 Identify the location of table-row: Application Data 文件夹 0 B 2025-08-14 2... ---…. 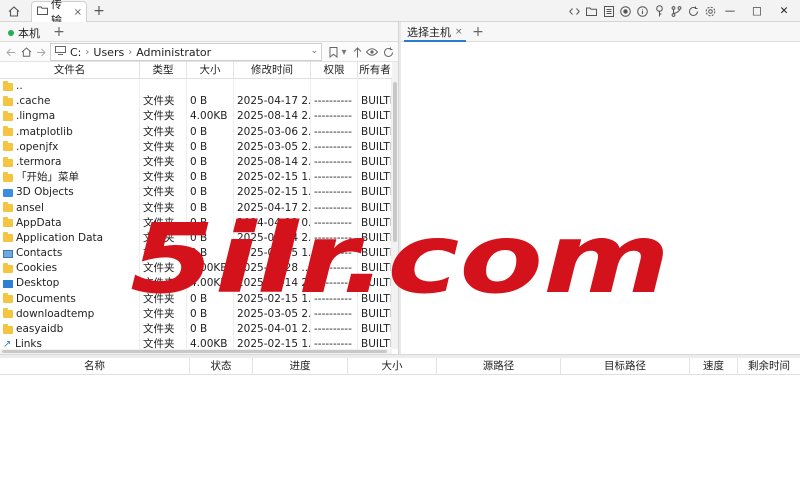
(196, 238).